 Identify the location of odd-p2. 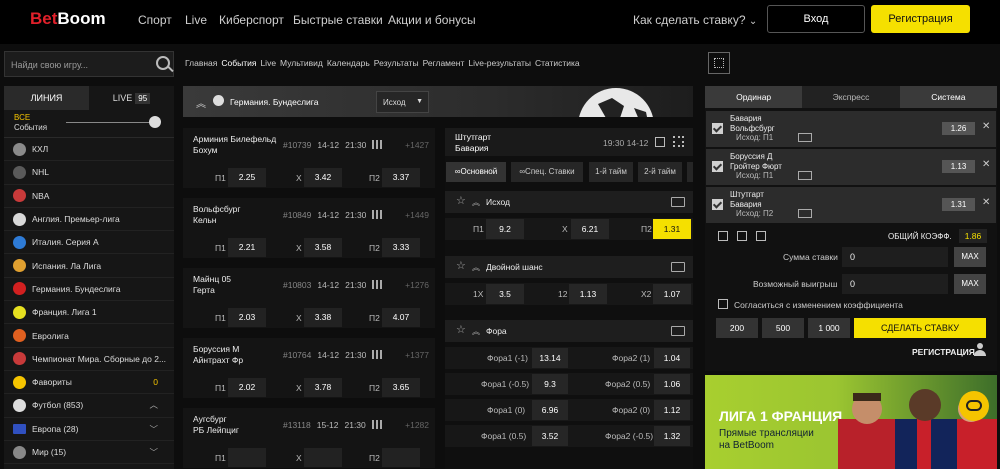
(401, 457).